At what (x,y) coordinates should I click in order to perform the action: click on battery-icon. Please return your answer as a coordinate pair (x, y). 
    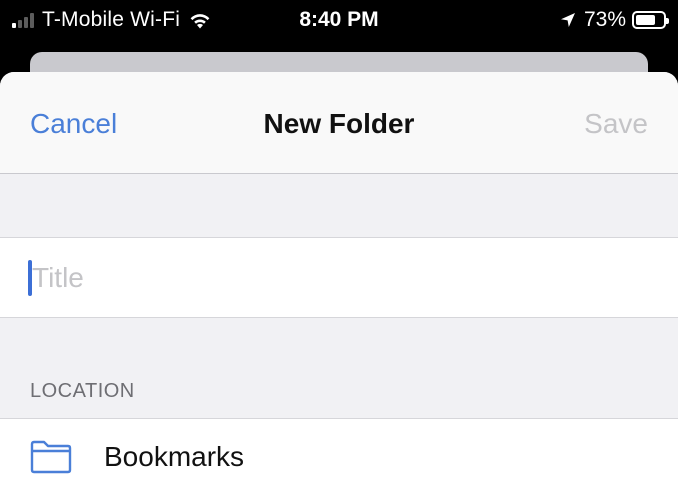
    Looking at the image, I should click on (650, 20).